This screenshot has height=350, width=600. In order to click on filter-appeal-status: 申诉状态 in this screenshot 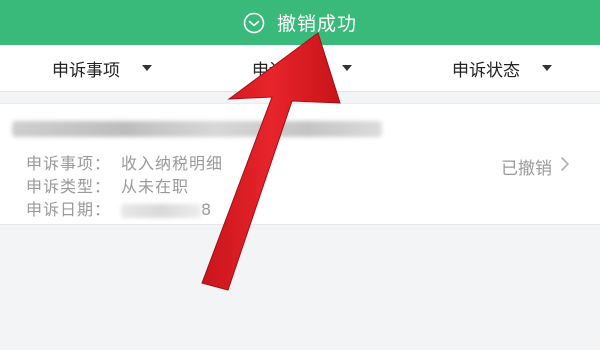, I will do `click(502, 68)`.